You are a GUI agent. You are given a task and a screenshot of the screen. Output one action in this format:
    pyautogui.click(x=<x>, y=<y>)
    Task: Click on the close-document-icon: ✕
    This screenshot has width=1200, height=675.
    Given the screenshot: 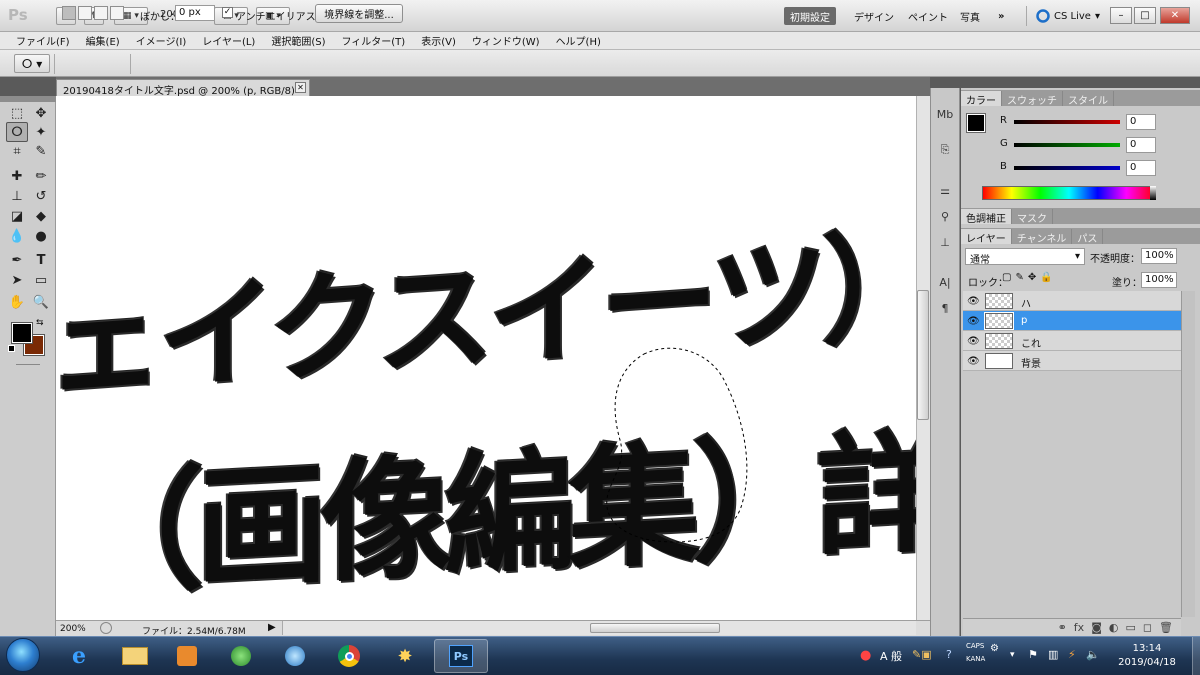 What is the action you would take?
    pyautogui.click(x=300, y=87)
    